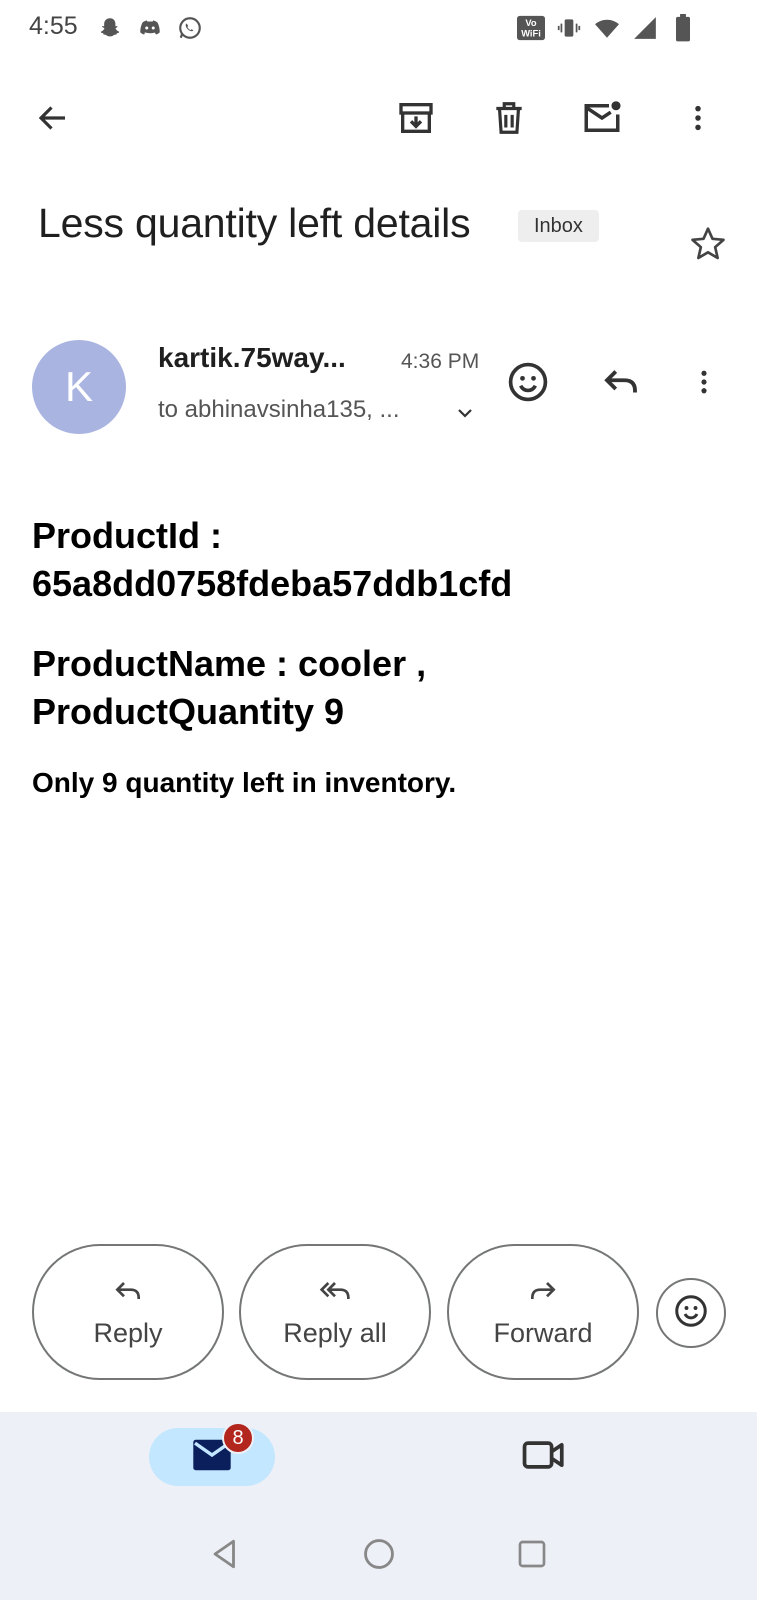 Image resolution: width=757 pixels, height=1600 pixels. Describe the element at coordinates (225, 1554) in the screenshot. I see `system-back-button` at that location.